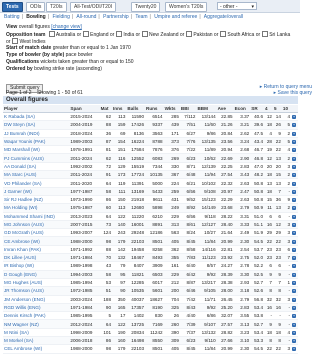  I want to click on column-header: BBM, so click(206, 109).